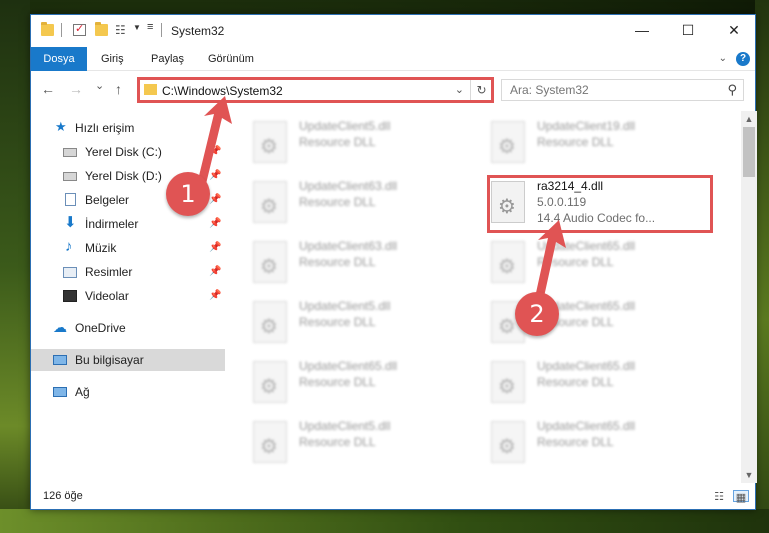 This screenshot has width=769, height=533. Describe the element at coordinates (481, 90) in the screenshot. I see `refresh-icon: ↻` at that location.